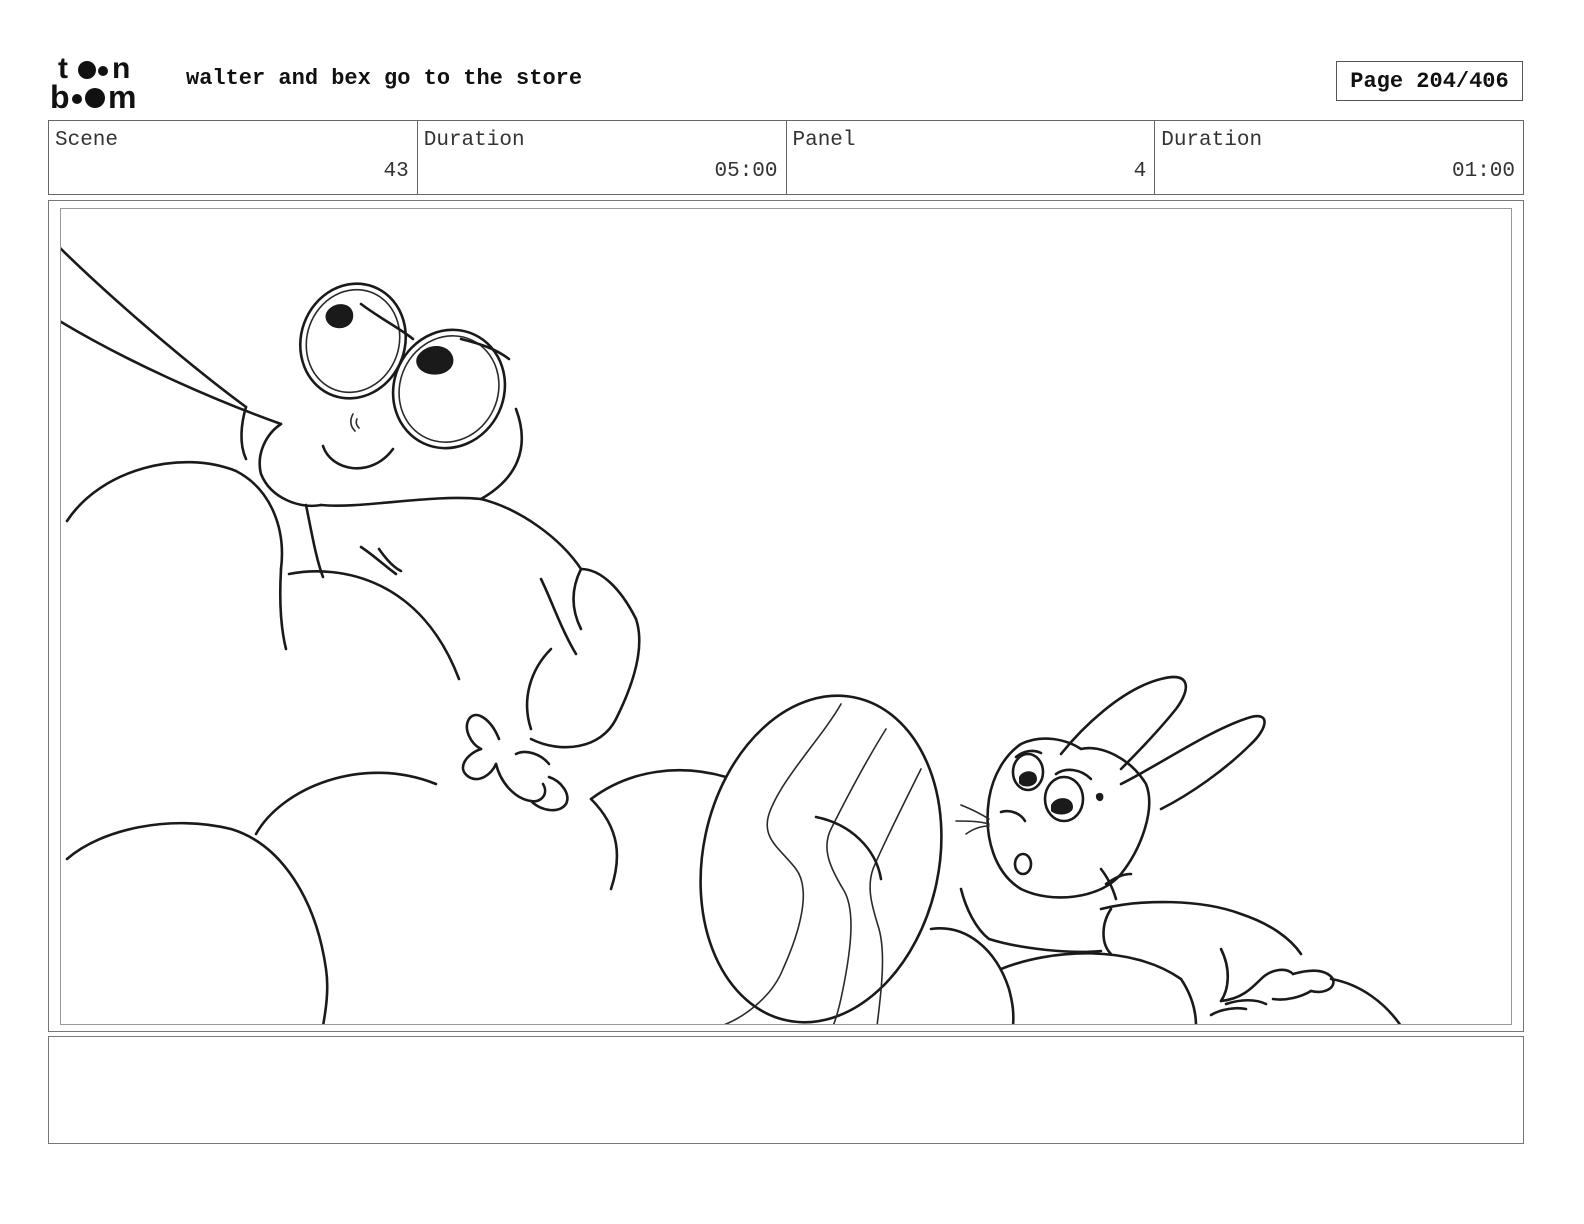 This screenshot has height=1224, width=1584. What do you see at coordinates (60, 95) in the screenshot?
I see `svg-text: b` at bounding box center [60, 95].